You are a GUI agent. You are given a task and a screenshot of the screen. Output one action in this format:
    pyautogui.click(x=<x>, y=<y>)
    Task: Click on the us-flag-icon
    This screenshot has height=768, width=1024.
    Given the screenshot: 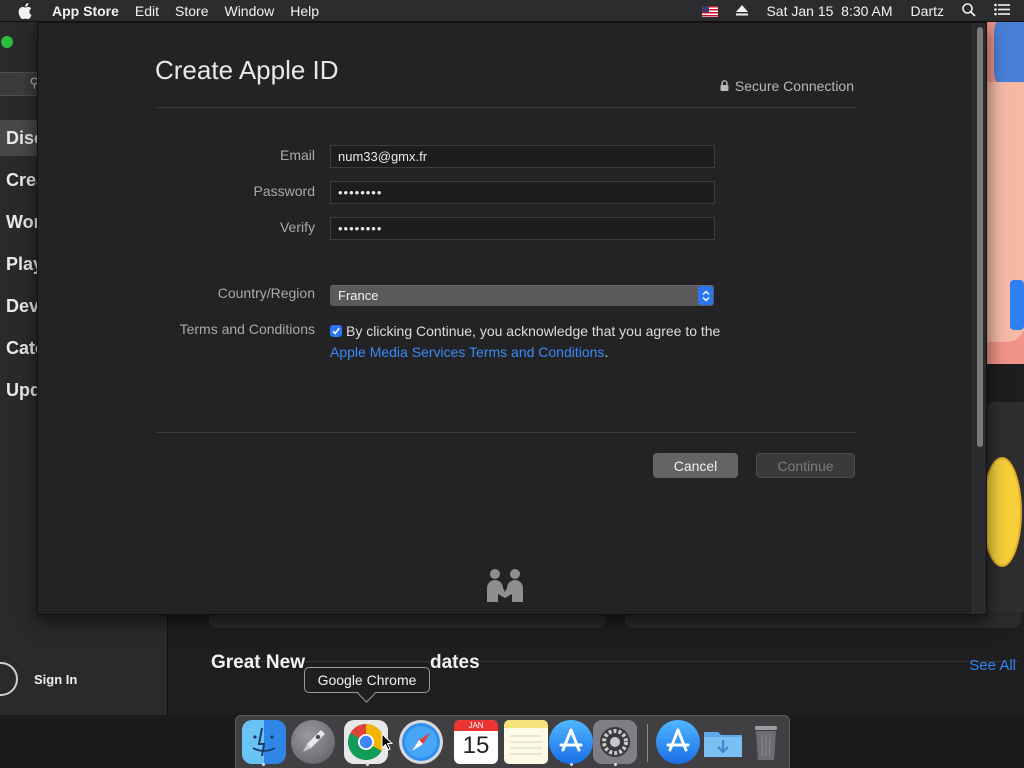 What is the action you would take?
    pyautogui.click(x=710, y=11)
    